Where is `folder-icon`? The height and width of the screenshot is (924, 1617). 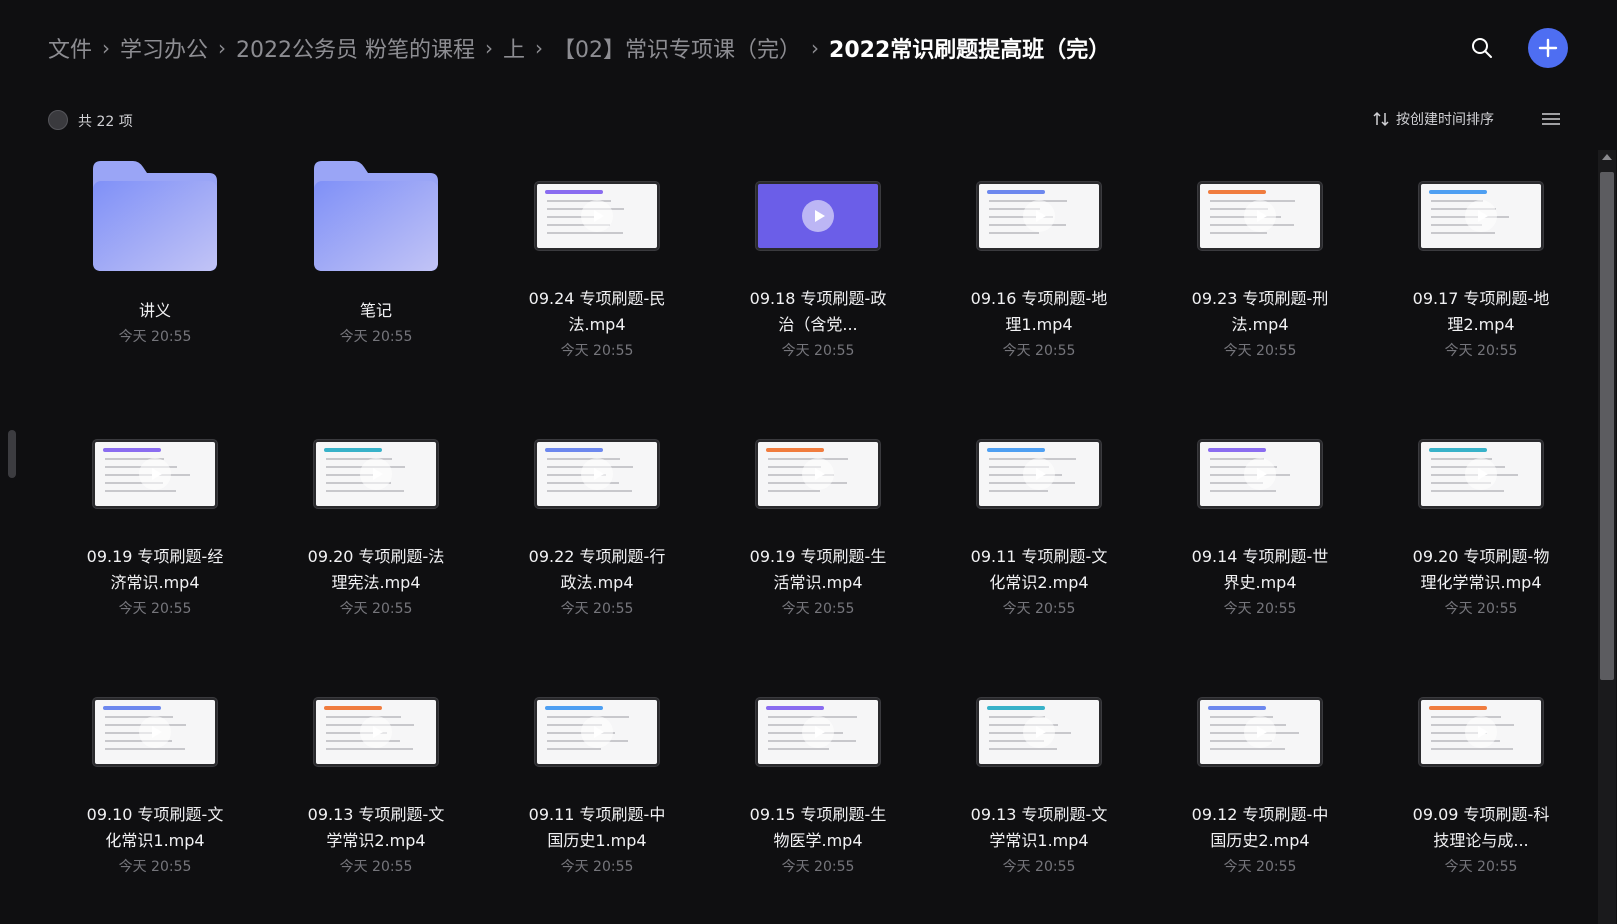
folder-icon is located at coordinates (155, 216).